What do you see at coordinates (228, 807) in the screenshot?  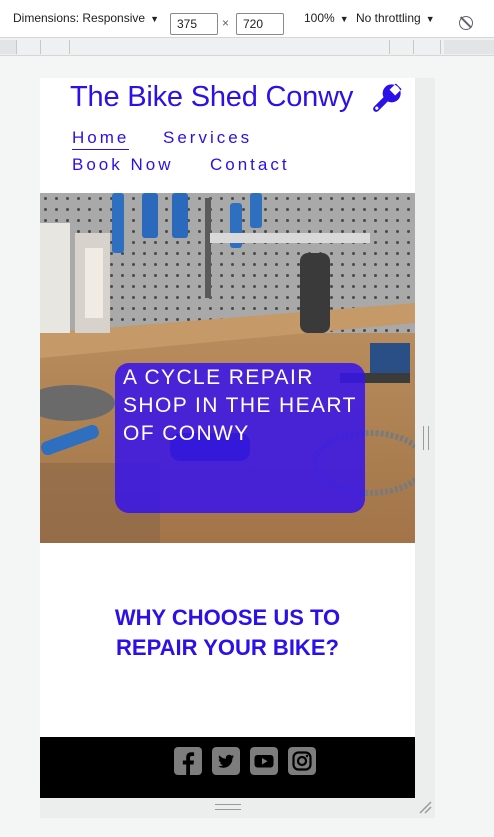 I see `resize-handle-bottom` at bounding box center [228, 807].